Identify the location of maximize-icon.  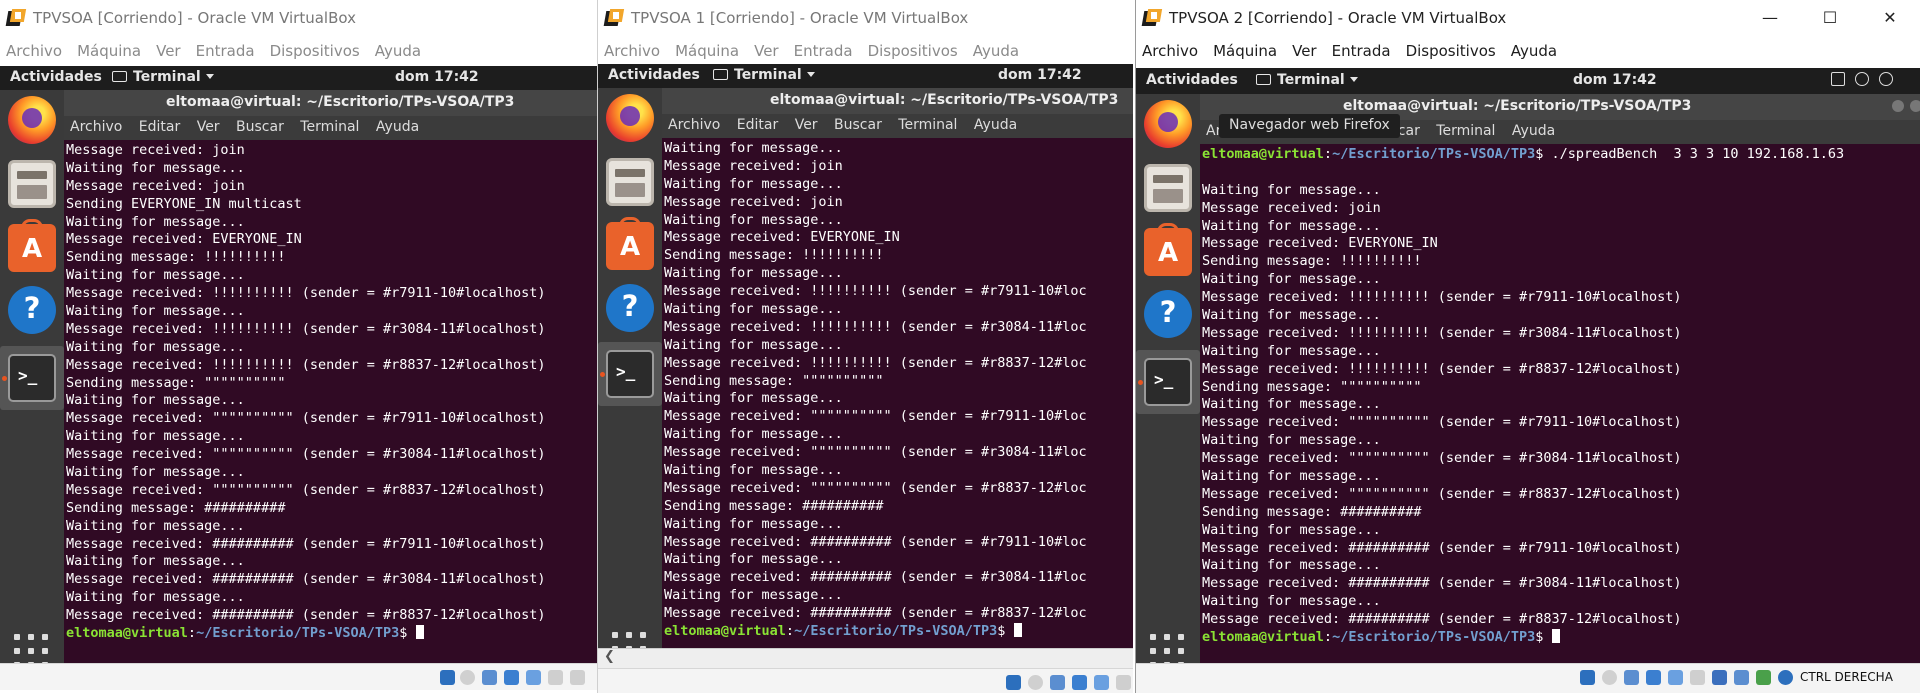
(1915, 106).